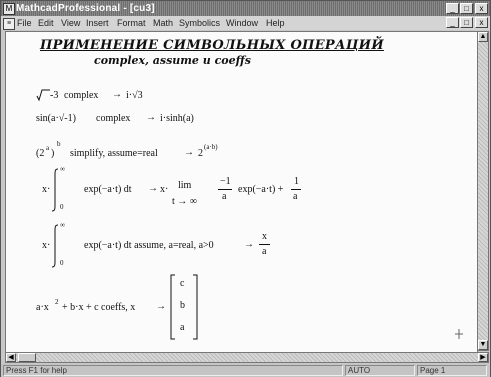  Describe the element at coordinates (59, 144) in the screenshot. I see `outer-exponent: b` at that location.